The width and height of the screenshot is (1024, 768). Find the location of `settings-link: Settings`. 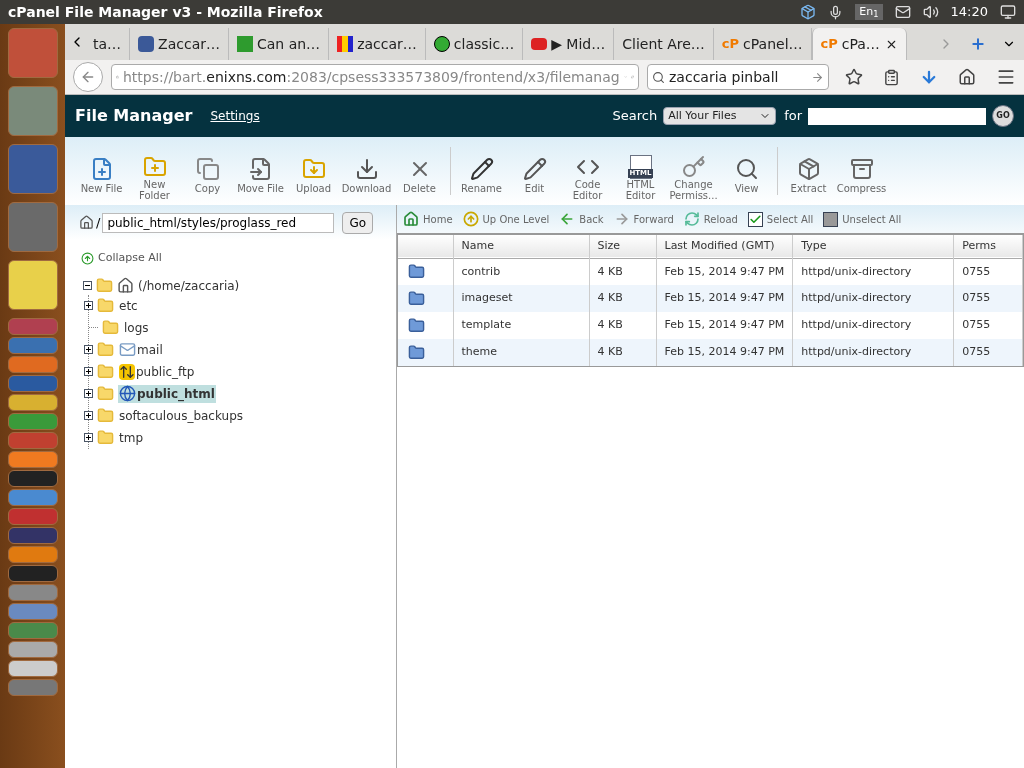

settings-link: Settings is located at coordinates (235, 116).